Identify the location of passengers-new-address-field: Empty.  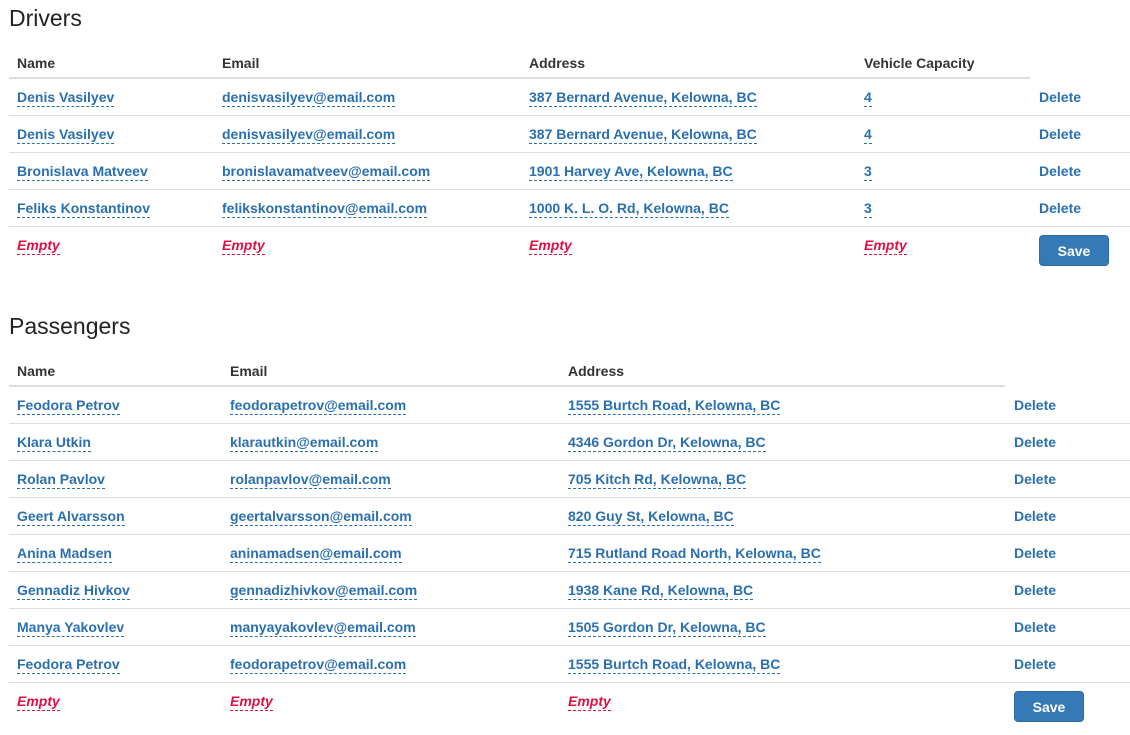
(589, 702).